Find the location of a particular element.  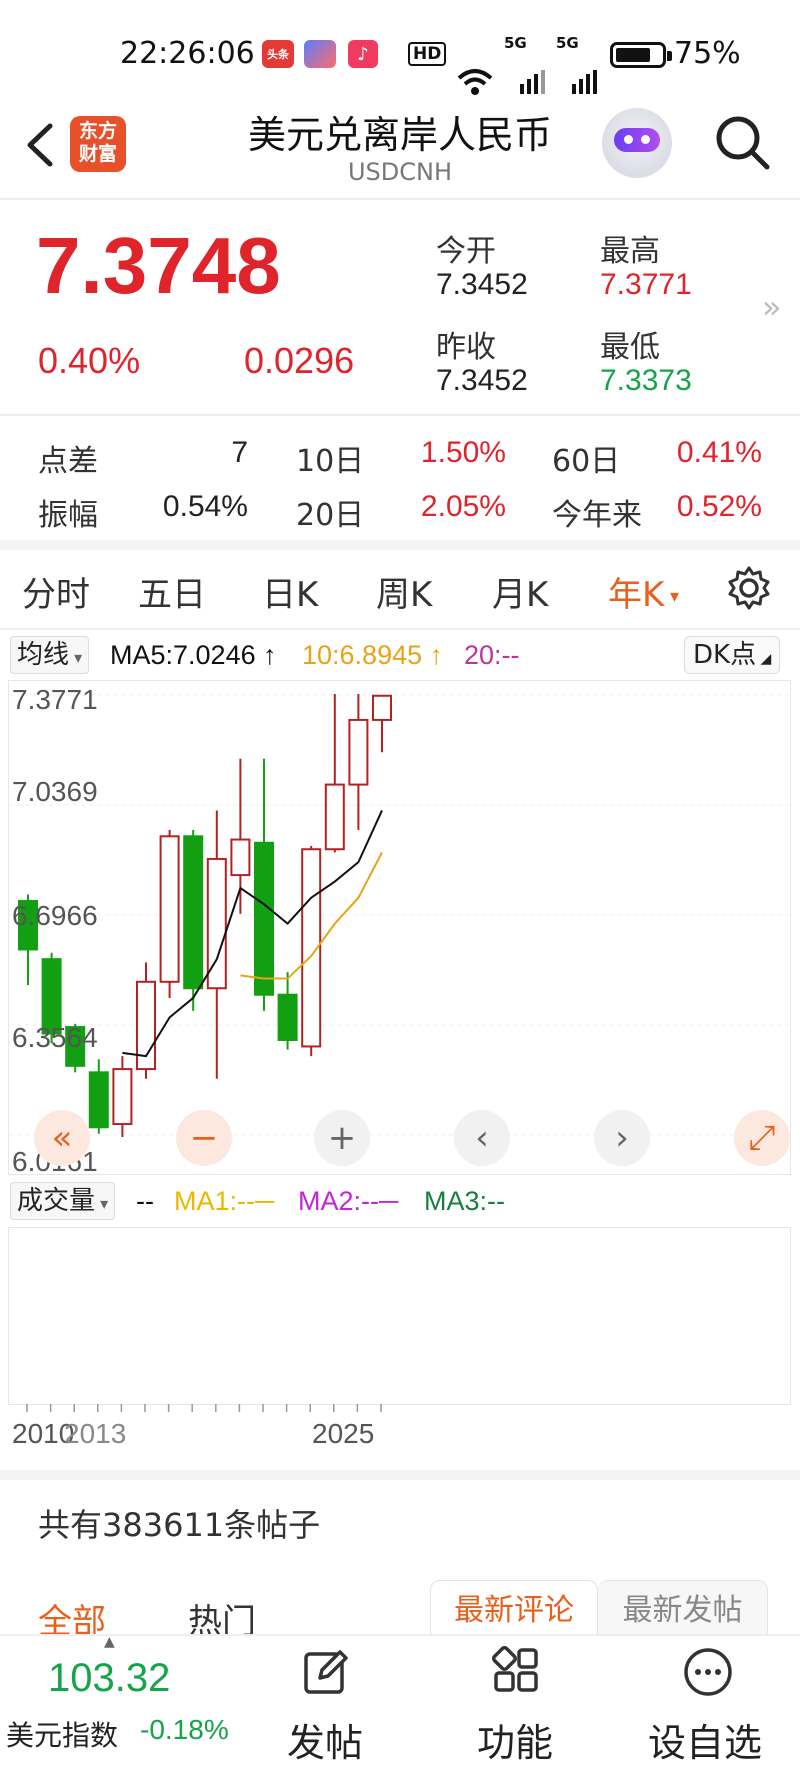

nav-post-label: 发帖 is located at coordinates (324, 1743).